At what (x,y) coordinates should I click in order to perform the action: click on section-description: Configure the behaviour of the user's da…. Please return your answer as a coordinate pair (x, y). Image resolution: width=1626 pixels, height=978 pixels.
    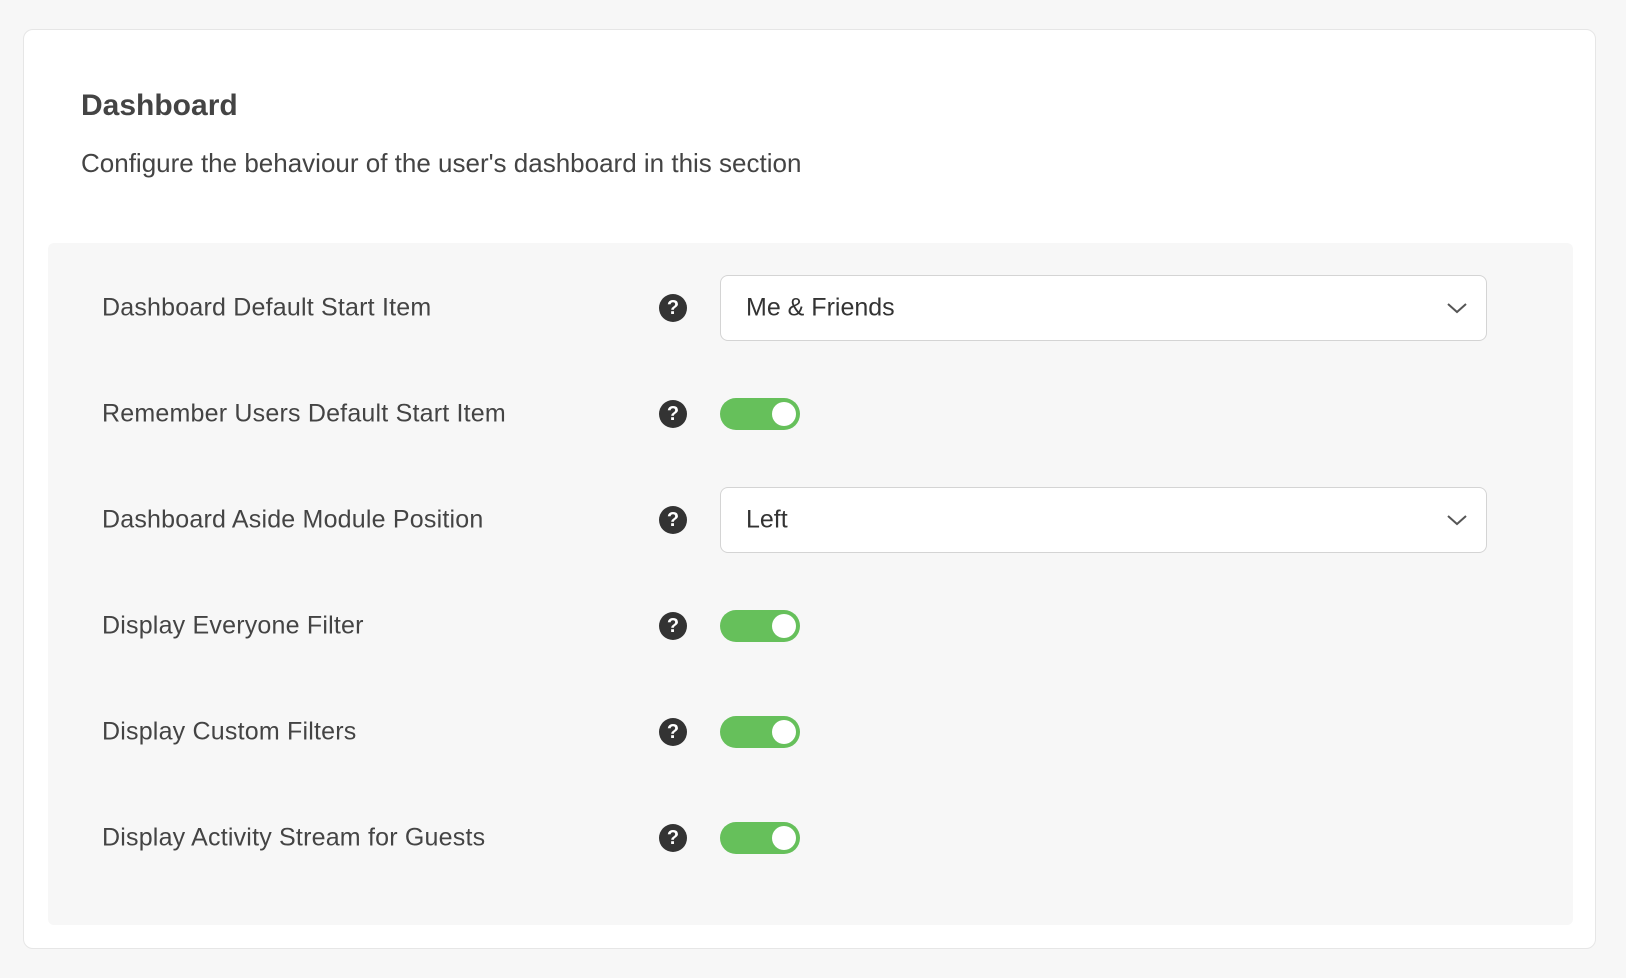
    Looking at the image, I should click on (441, 163).